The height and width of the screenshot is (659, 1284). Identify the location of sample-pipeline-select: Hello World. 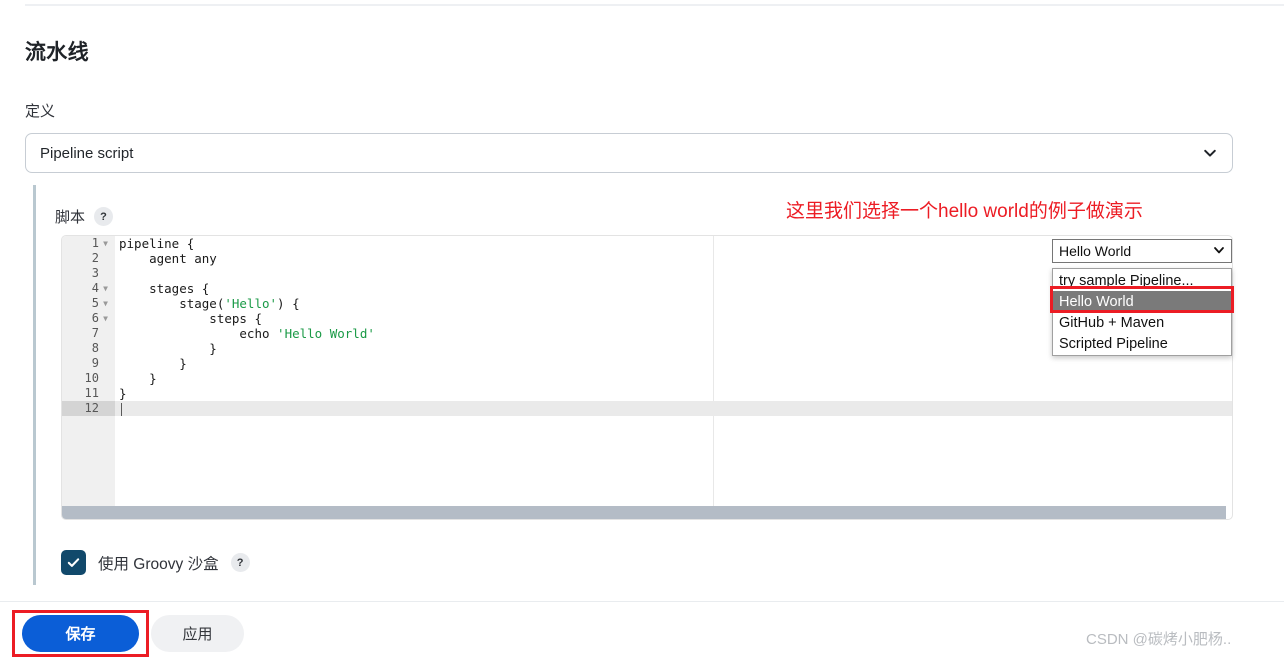
(1142, 251).